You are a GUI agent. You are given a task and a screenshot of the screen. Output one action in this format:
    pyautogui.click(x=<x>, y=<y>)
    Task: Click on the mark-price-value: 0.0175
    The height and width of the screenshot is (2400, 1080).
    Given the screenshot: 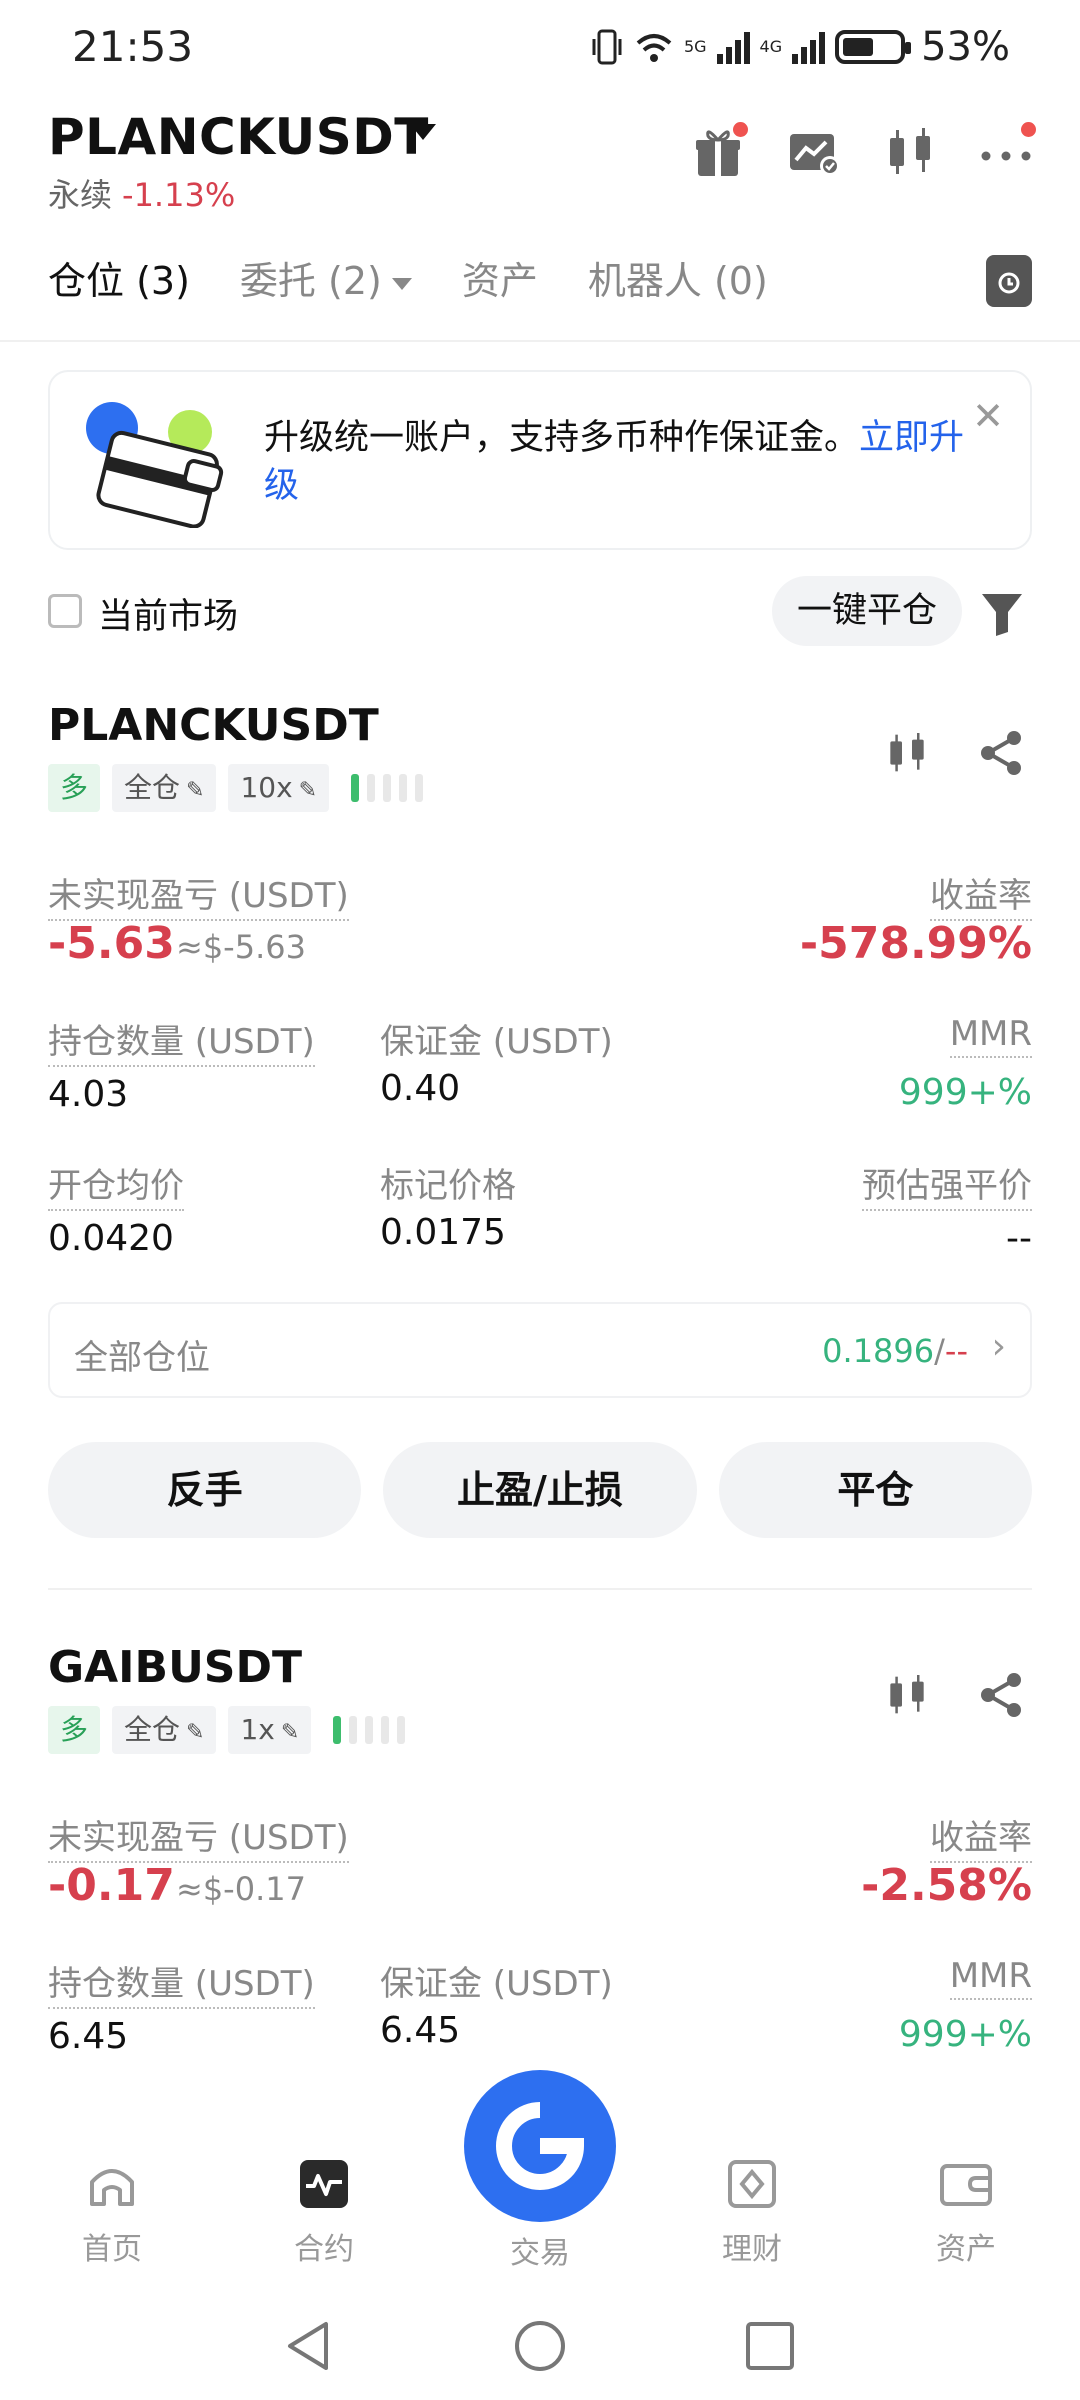 What is the action you would take?
    pyautogui.click(x=443, y=1232)
    